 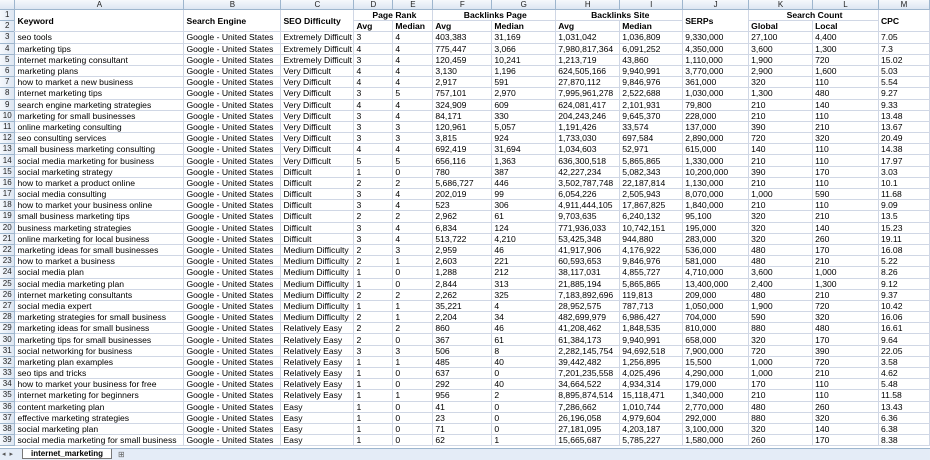 I want to click on bp-median-cell: 46, so click(x=524, y=328).